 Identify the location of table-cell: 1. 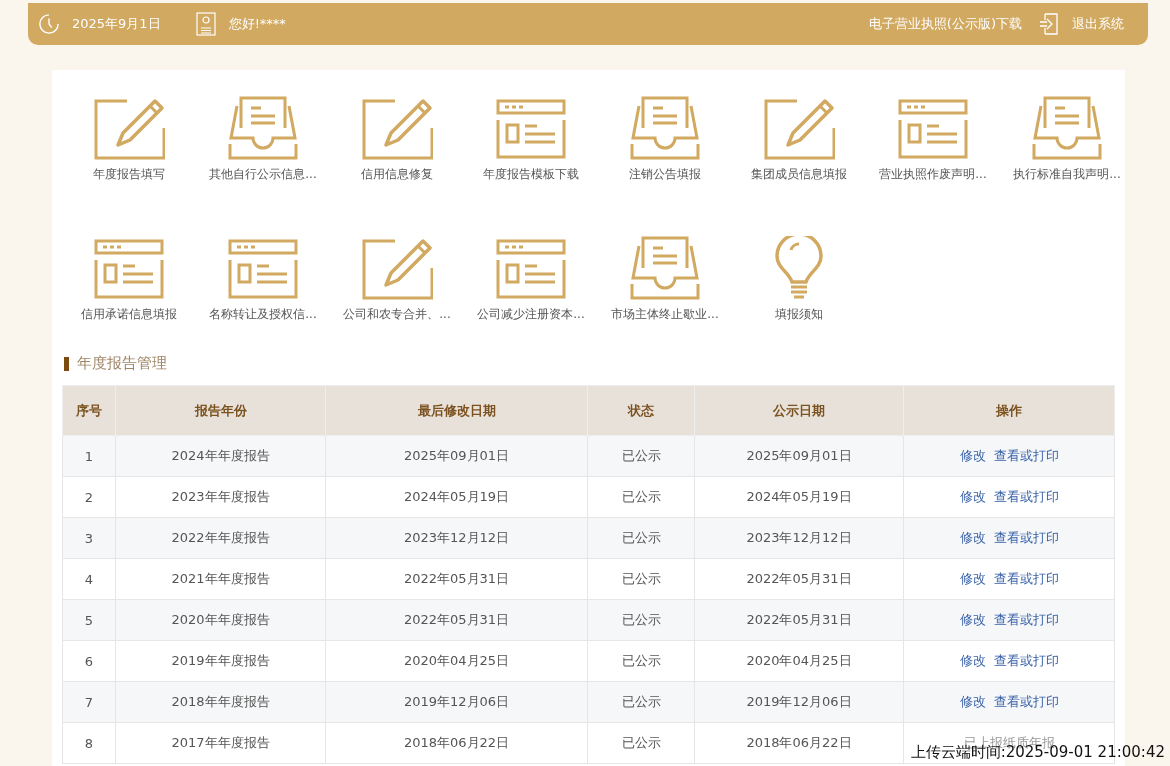
(89, 456).